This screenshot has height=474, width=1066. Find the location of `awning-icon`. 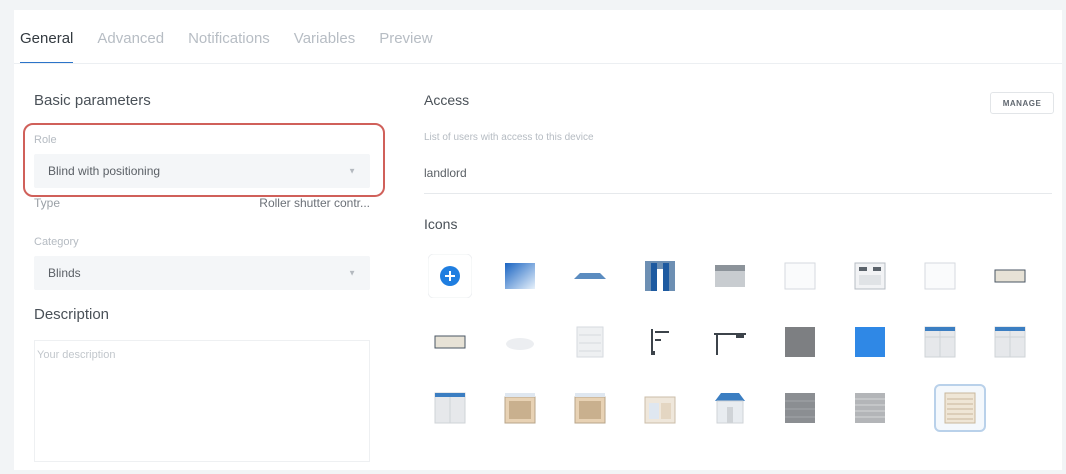

awning-icon is located at coordinates (590, 276).